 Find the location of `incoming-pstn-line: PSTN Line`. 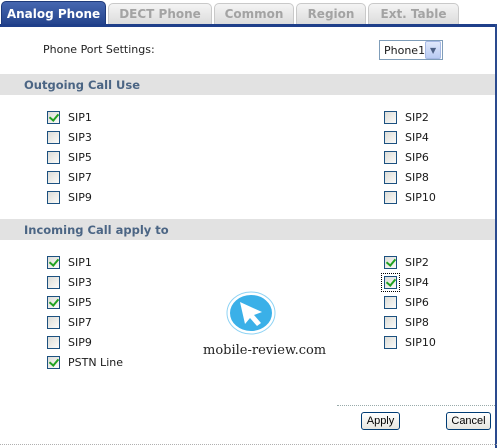

incoming-pstn-line: PSTN Line is located at coordinates (85, 362).